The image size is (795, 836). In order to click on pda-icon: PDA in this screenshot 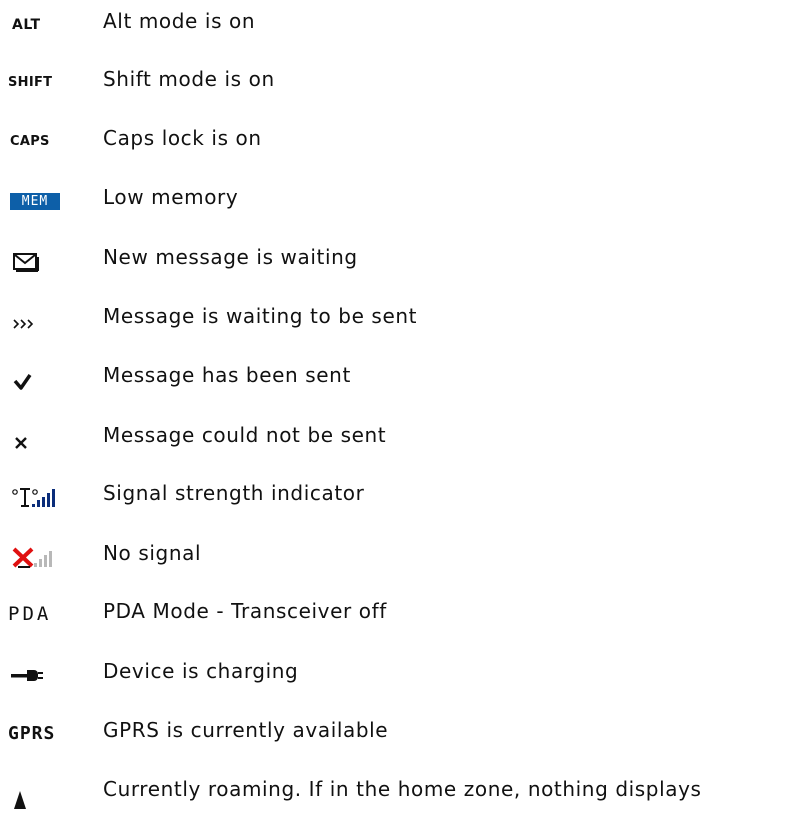, I will do `click(48, 615)`.